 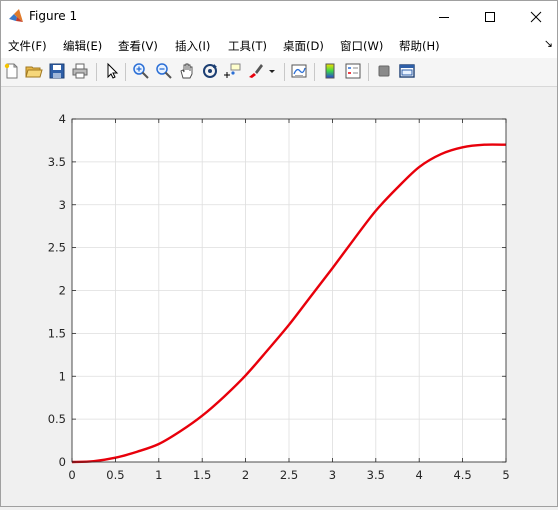 What do you see at coordinates (505, 475) in the screenshot?
I see `x-tick-label: 5` at bounding box center [505, 475].